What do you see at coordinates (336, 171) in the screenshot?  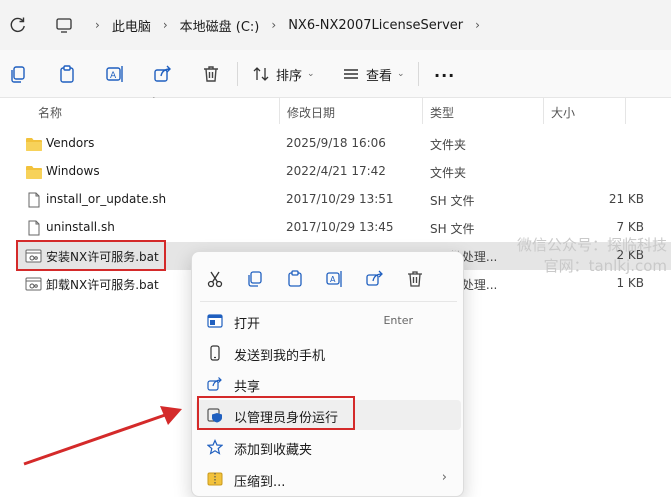 I see `file-date: 2022/4/21 17:42` at bounding box center [336, 171].